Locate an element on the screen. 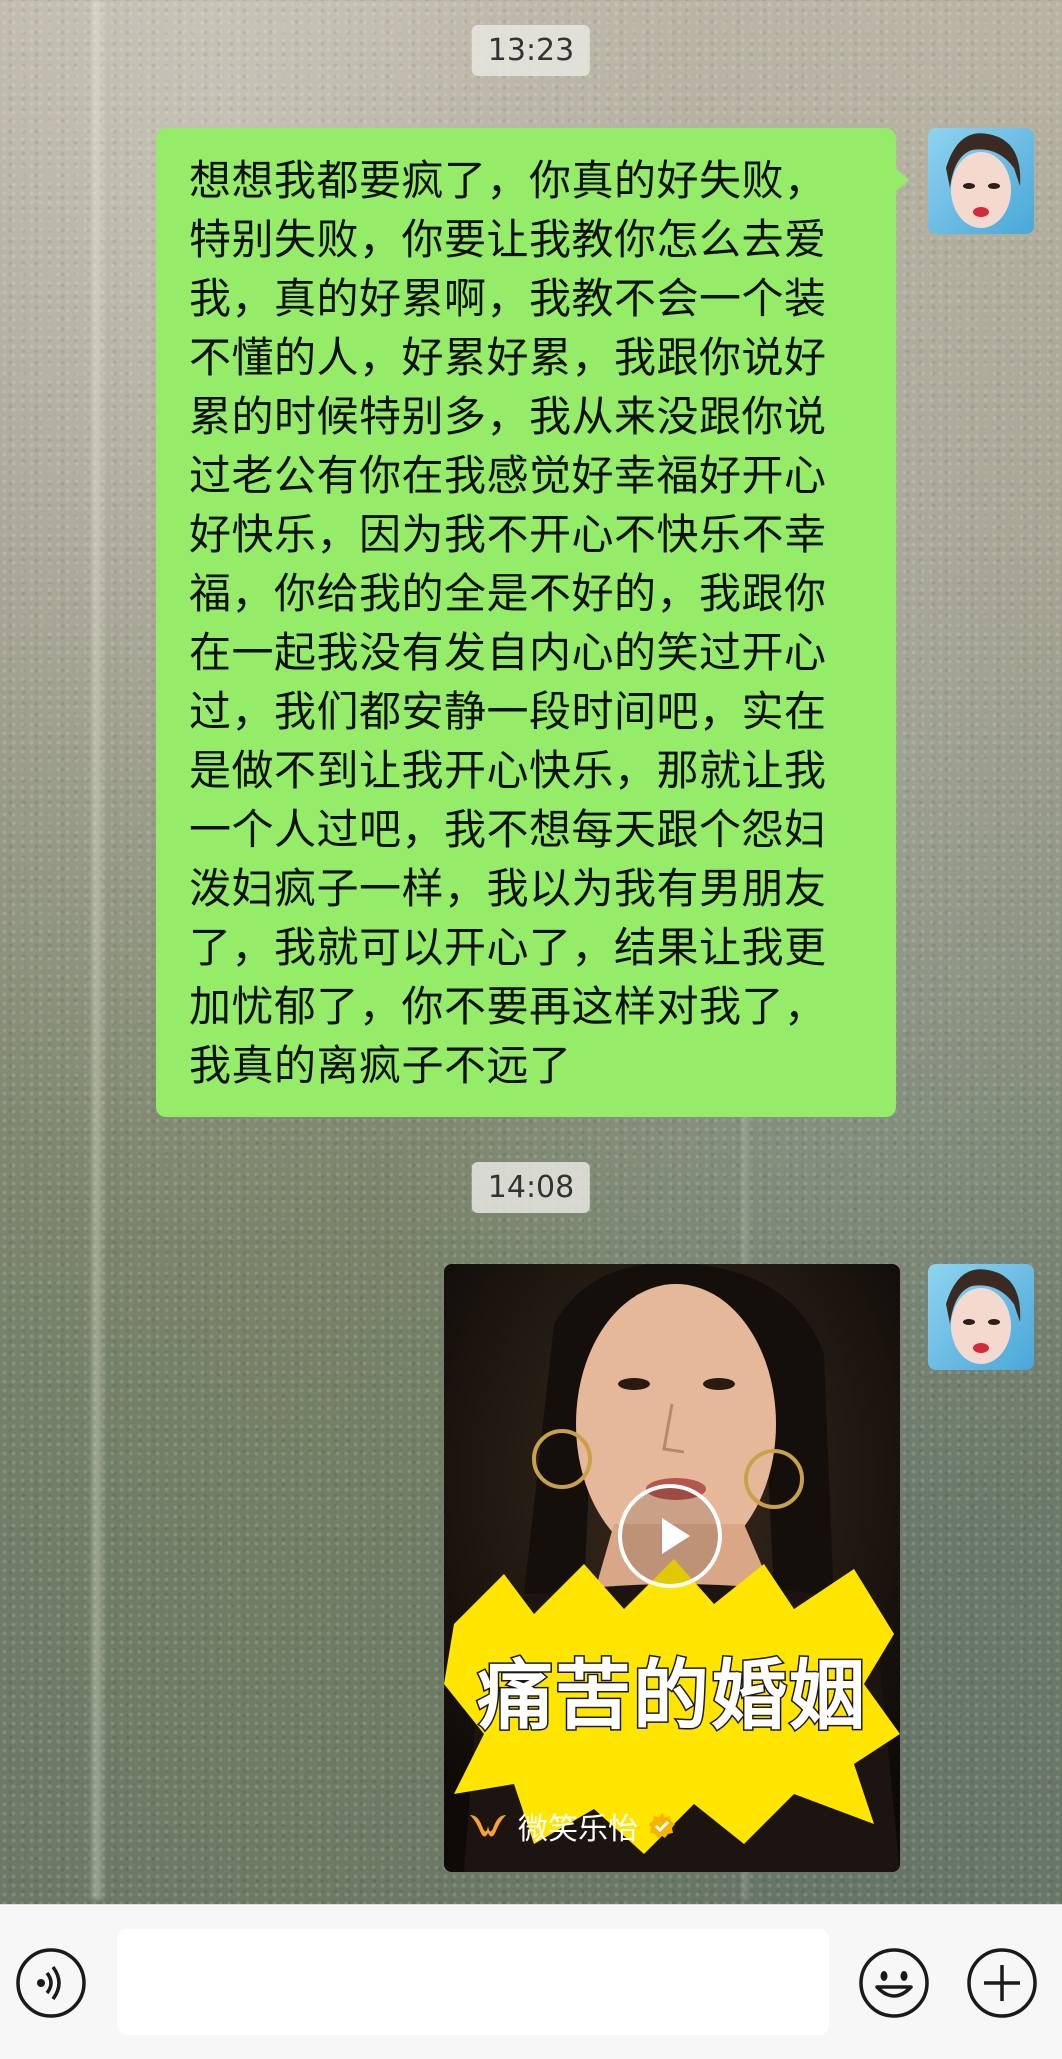 This screenshot has width=1062, height=2059. message-timestamp: 14:08 is located at coordinates (531, 1187).